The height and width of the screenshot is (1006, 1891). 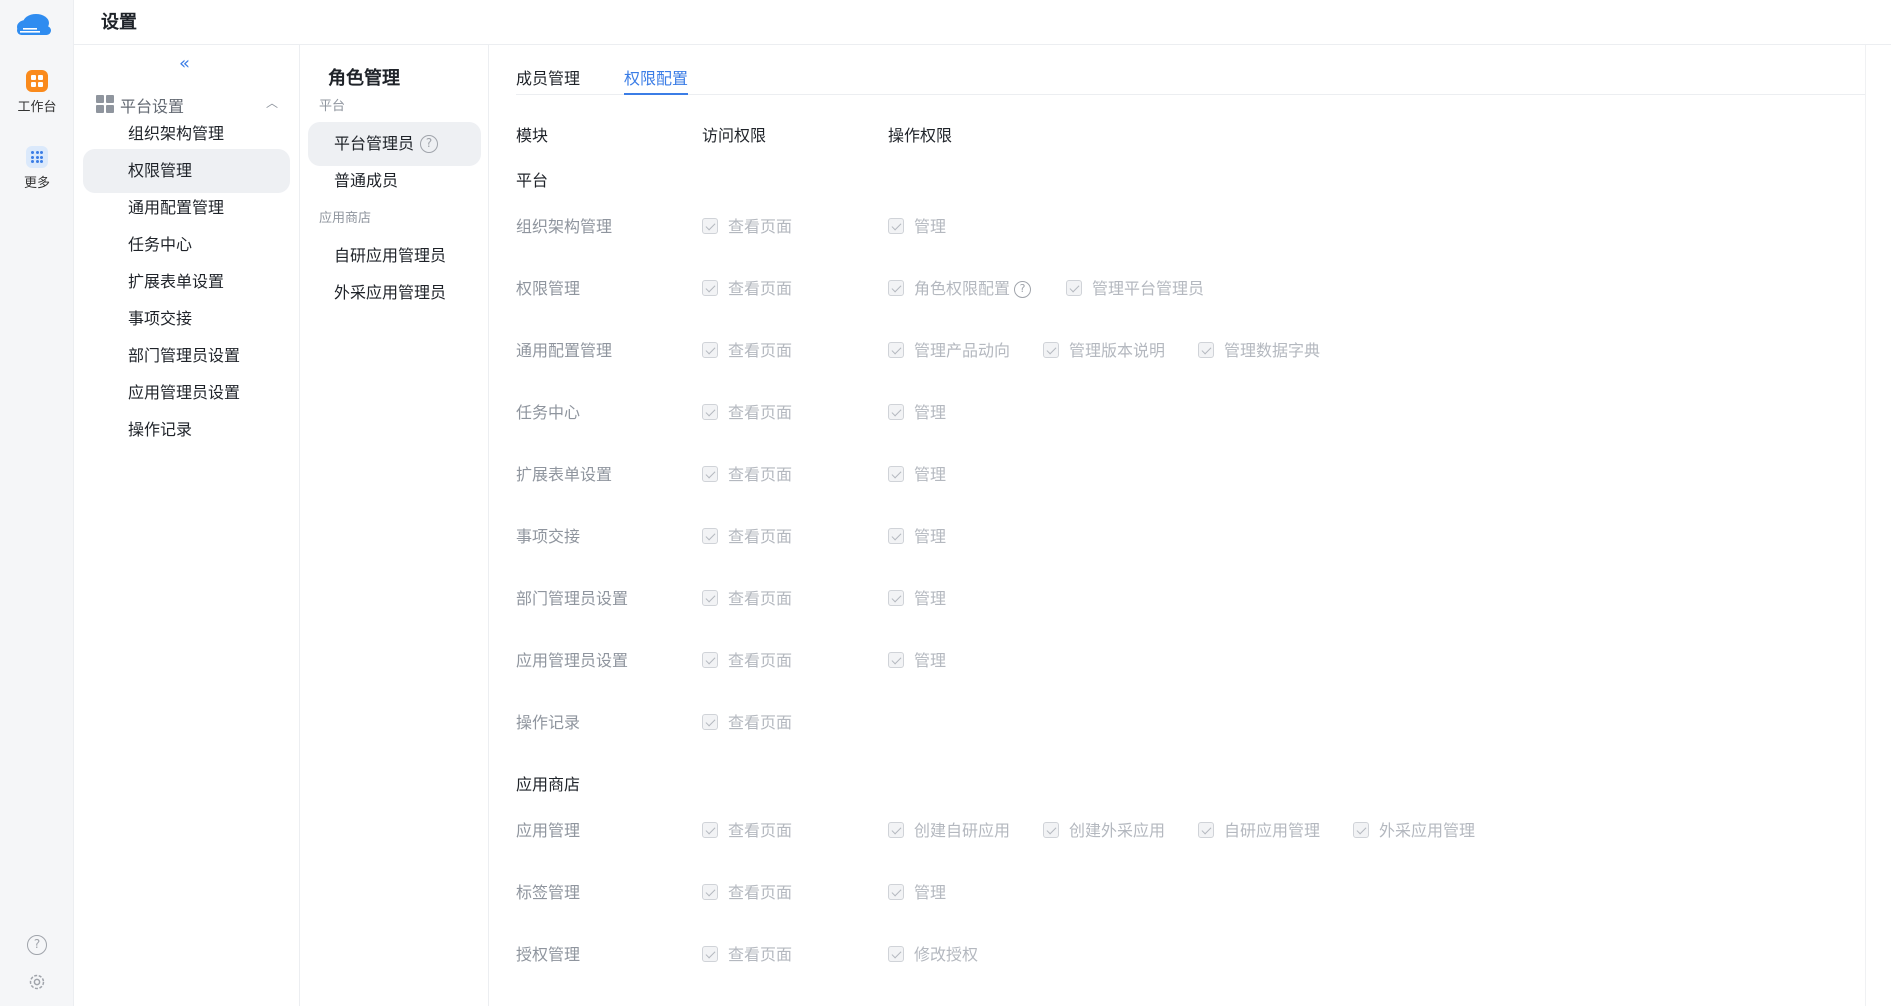 I want to click on role-section-store: 应用商店, so click(x=345, y=218).